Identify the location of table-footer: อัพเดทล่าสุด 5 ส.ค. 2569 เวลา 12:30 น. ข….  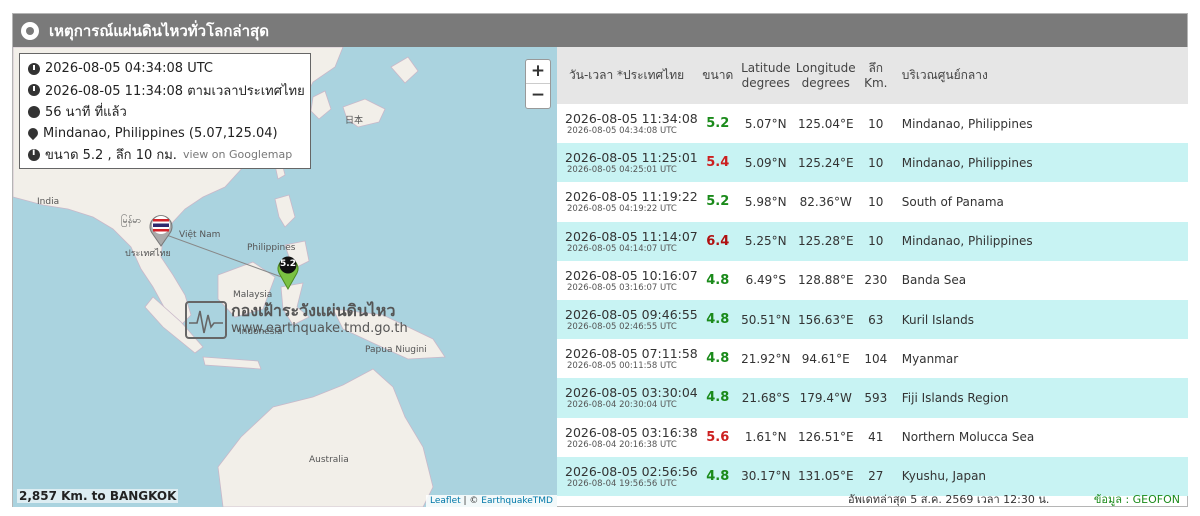
(872, 496).